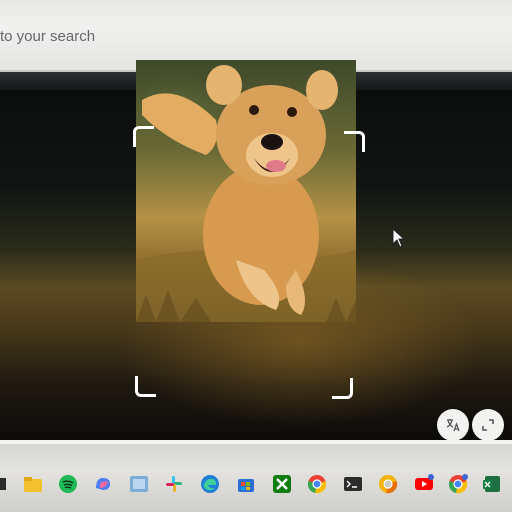  What do you see at coordinates (399, 238) in the screenshot?
I see `mouse-cursor-icon` at bounding box center [399, 238].